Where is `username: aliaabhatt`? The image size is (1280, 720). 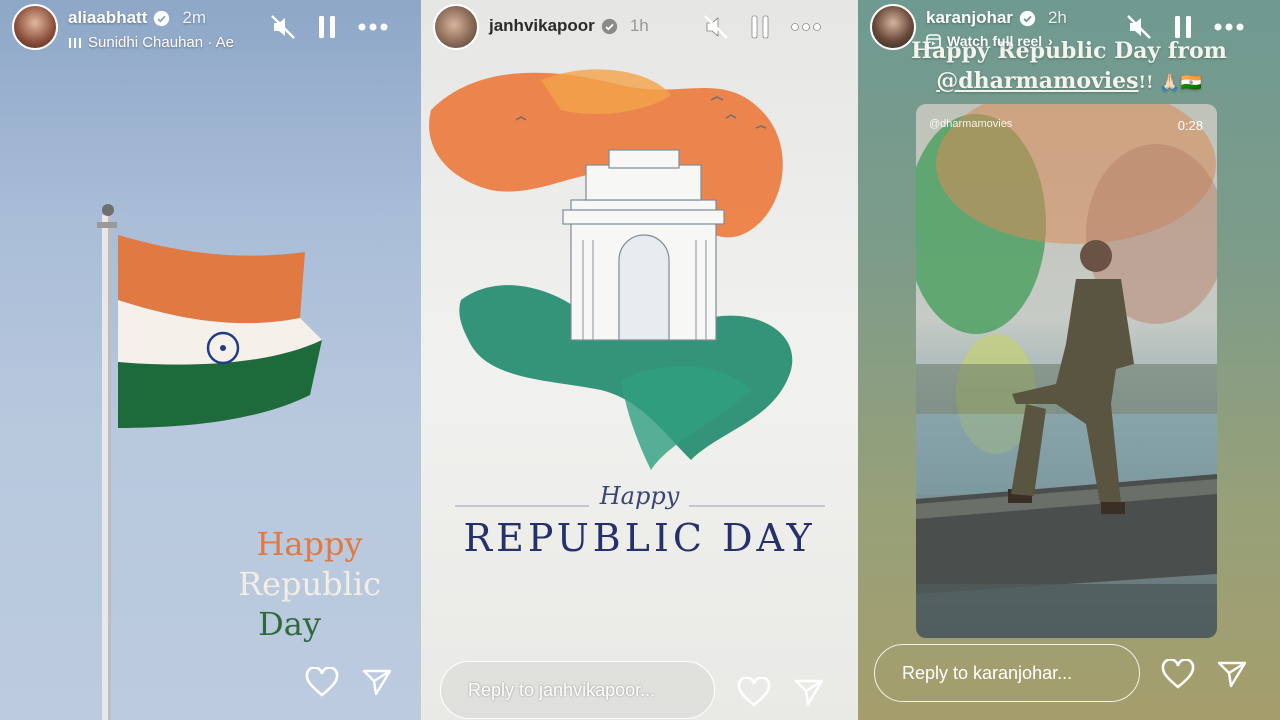 username: aliaabhatt is located at coordinates (107, 18).